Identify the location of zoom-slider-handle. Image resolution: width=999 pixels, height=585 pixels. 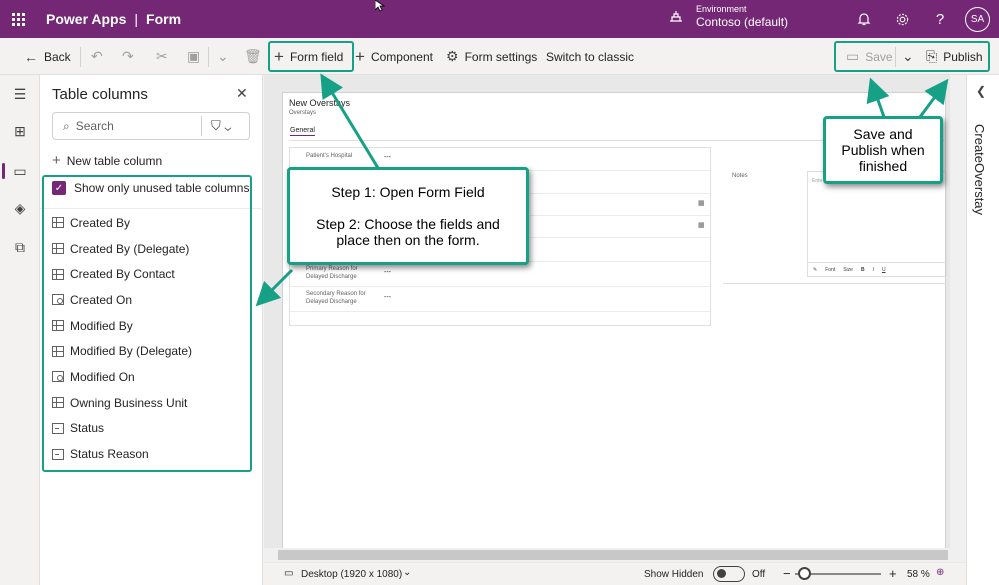
(804, 573).